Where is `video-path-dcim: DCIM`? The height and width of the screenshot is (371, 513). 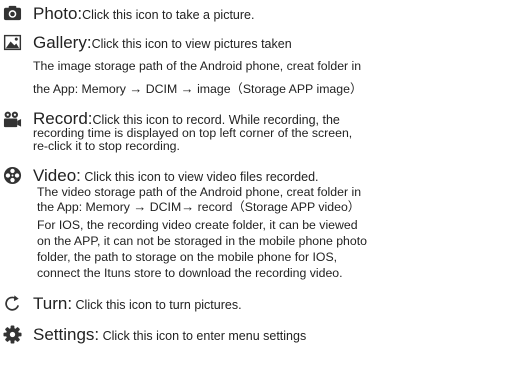 video-path-dcim: DCIM is located at coordinates (165, 207).